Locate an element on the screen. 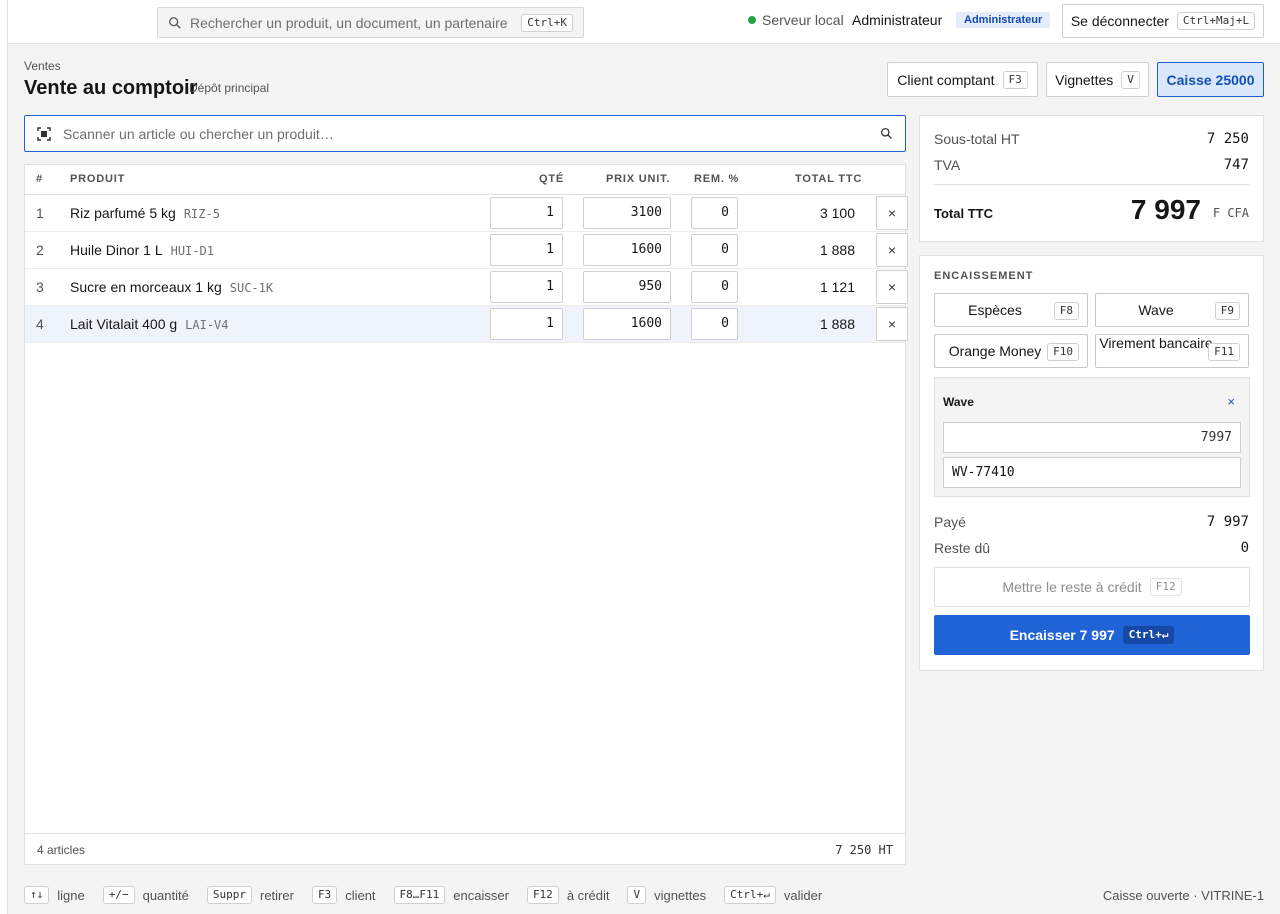 This screenshot has height=914, width=1280. pay-method-label: Espèces is located at coordinates (995, 310).